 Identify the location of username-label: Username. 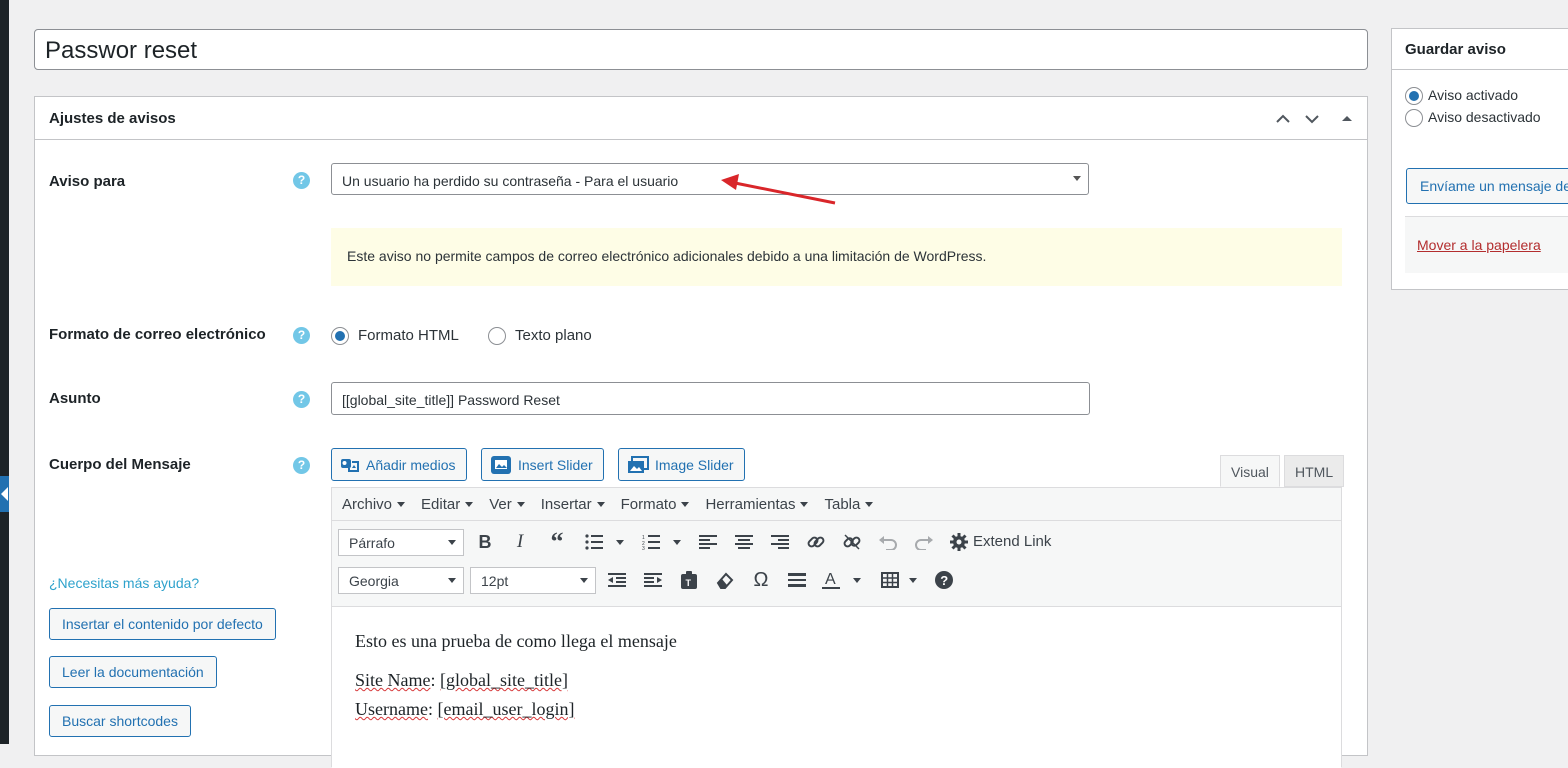
(391, 709).